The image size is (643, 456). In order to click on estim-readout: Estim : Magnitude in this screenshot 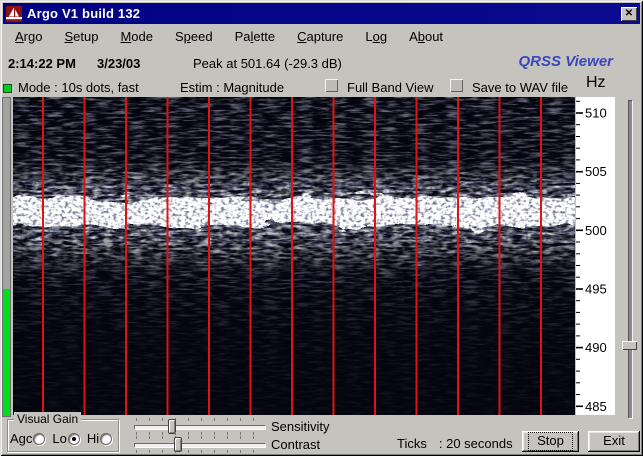, I will do `click(232, 87)`.